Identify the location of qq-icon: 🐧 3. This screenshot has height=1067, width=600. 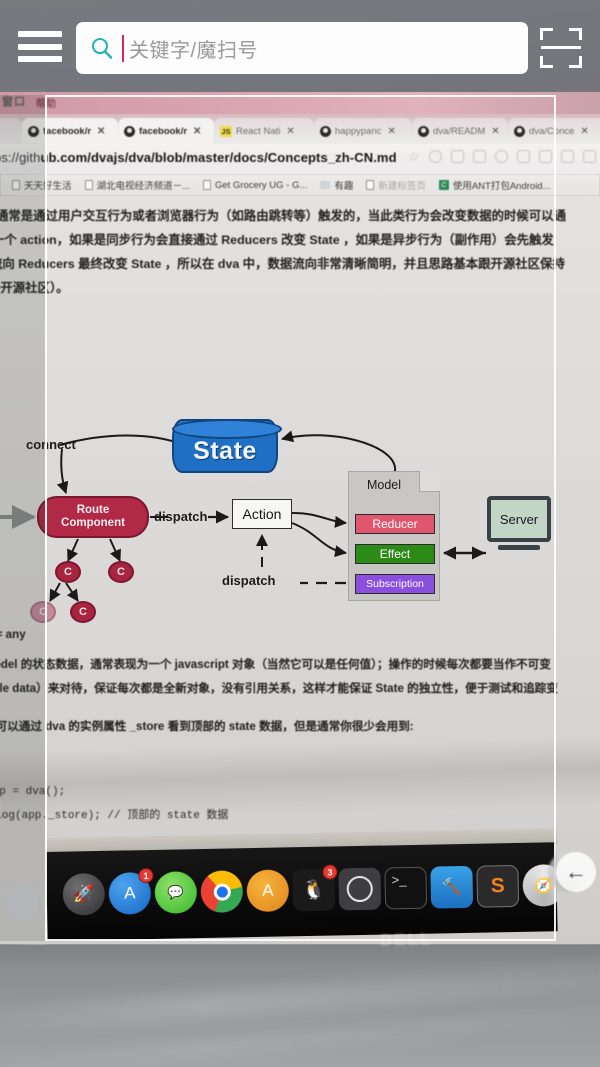
(315, 888).